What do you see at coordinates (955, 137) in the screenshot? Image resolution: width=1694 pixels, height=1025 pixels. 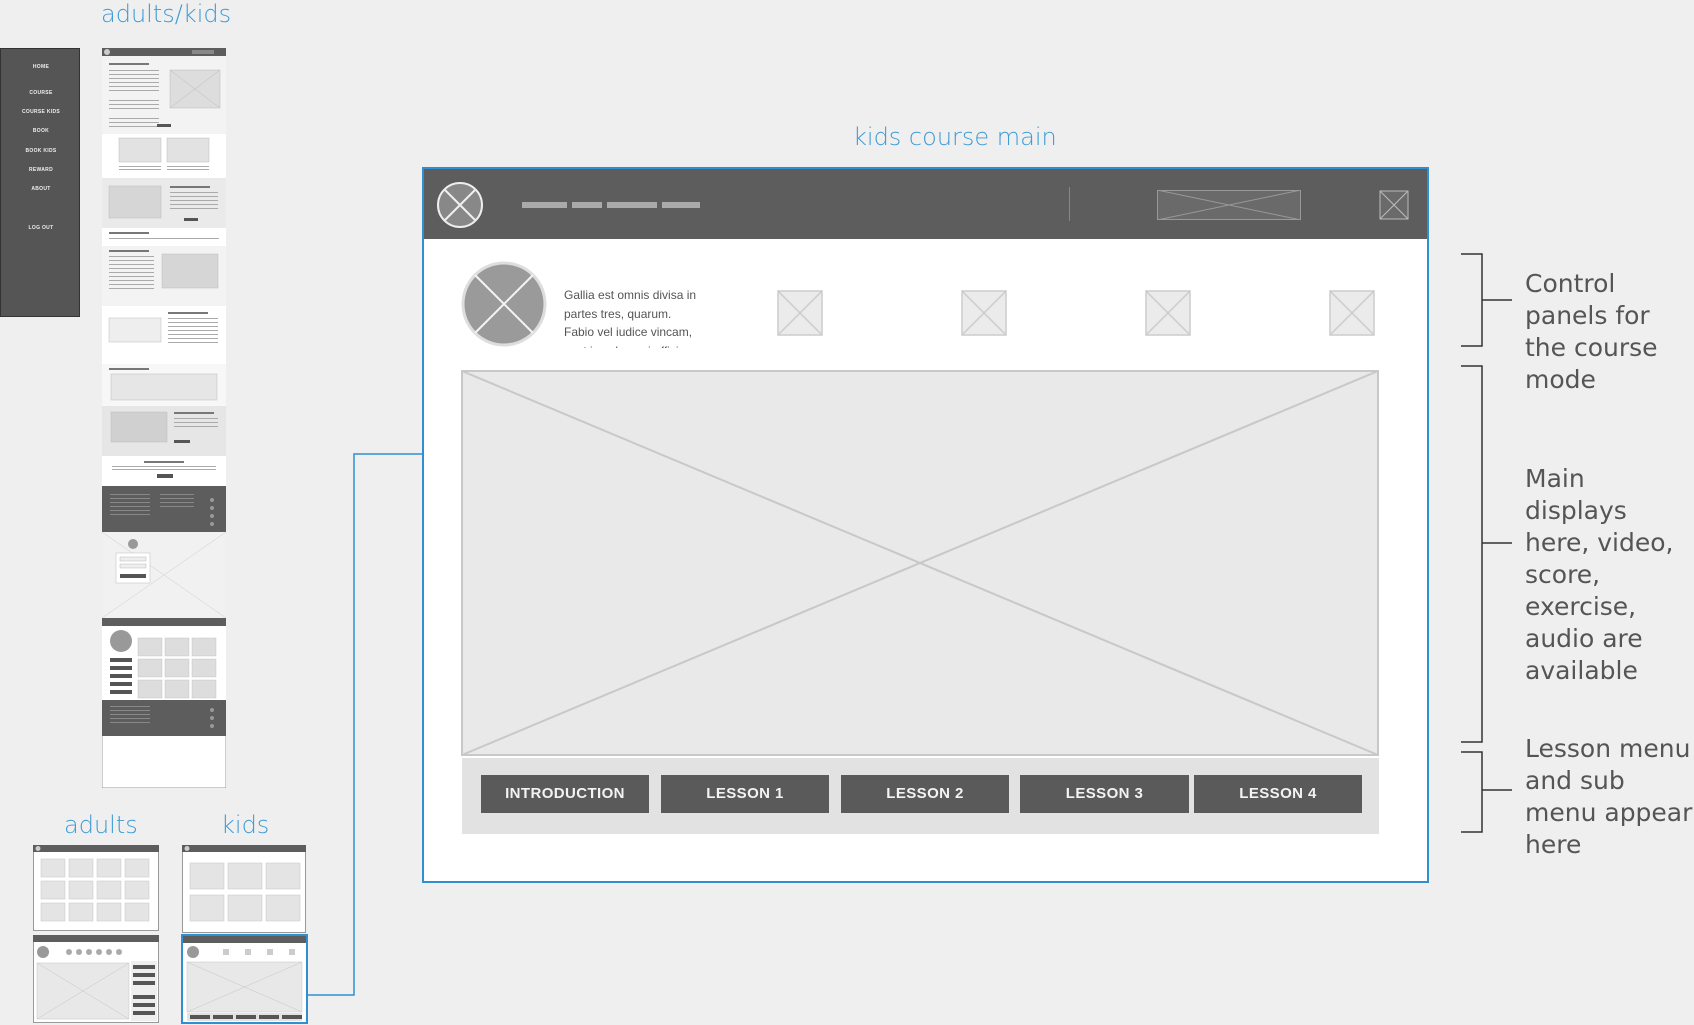 I see `caption-kids-course-main: kids course main` at bounding box center [955, 137].